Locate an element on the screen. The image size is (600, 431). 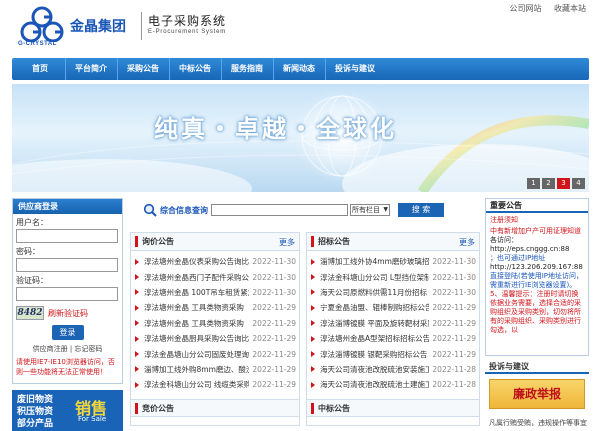
list-item-title: 淳法塘州金晶仪表采购公告询比价 is located at coordinates (196, 261).